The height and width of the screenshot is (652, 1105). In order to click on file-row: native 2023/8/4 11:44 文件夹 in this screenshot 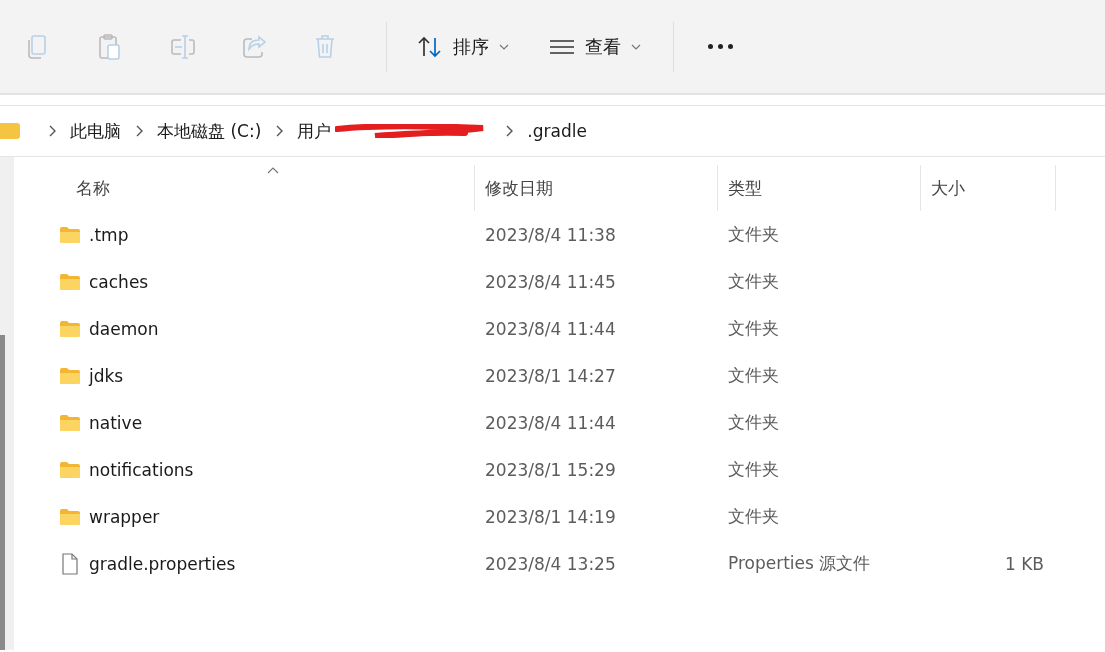, I will do `click(555, 422)`.